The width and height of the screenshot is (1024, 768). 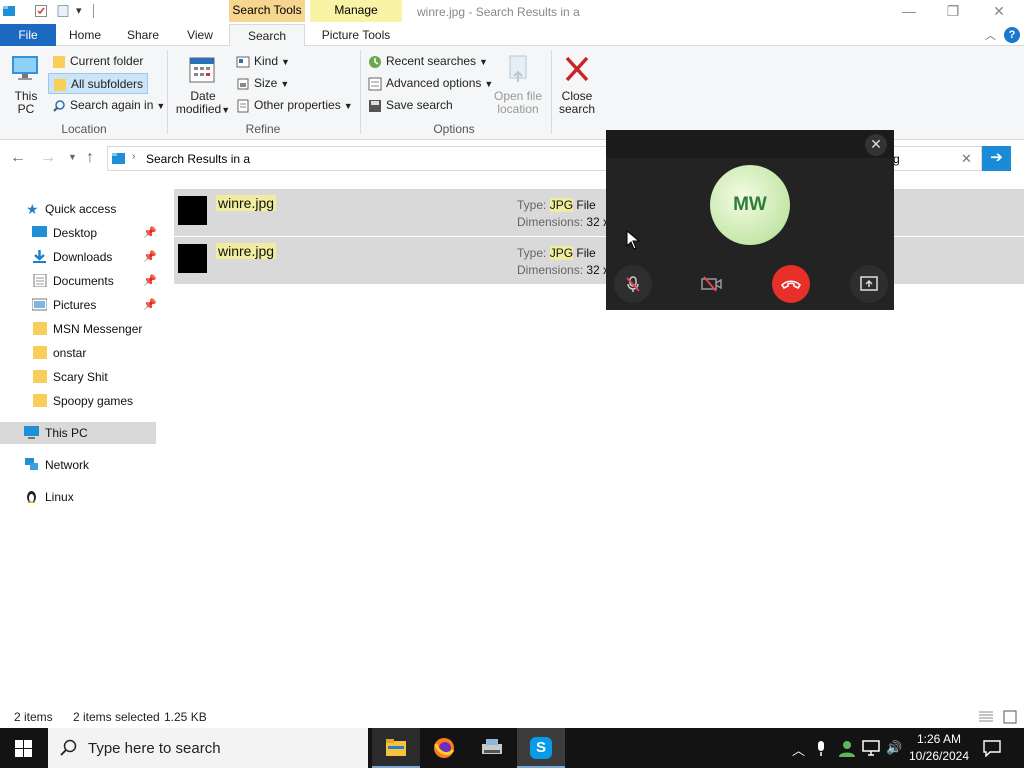 What do you see at coordinates (18, 158) in the screenshot?
I see `back-button: ←` at bounding box center [18, 158].